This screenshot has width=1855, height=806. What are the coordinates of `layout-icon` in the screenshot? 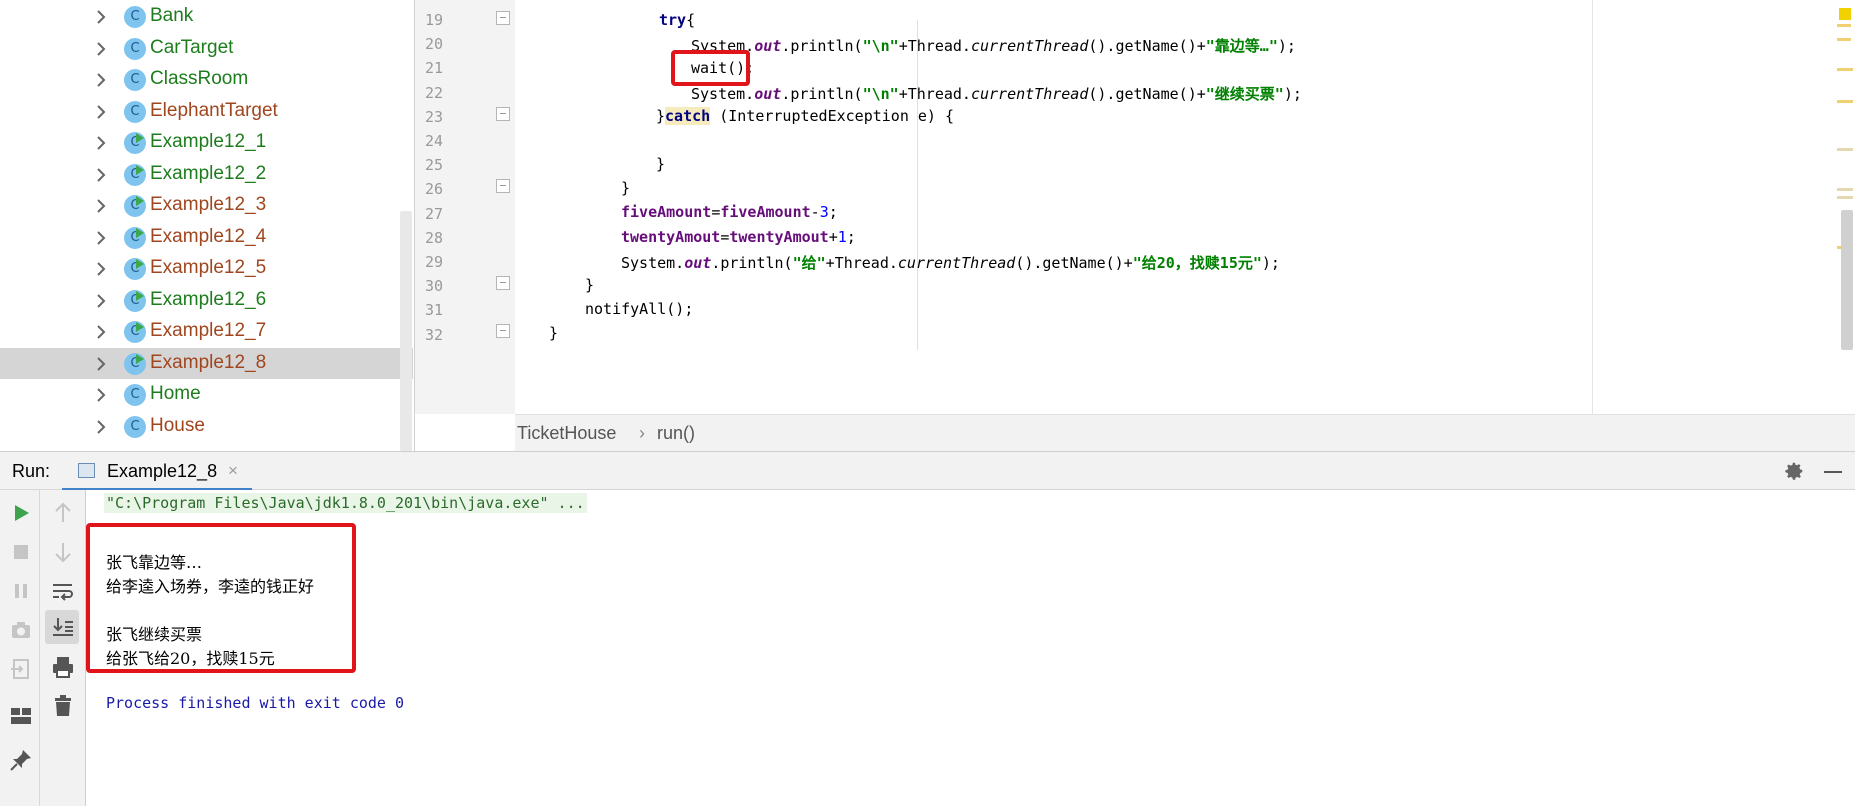 It's located at (21, 716).